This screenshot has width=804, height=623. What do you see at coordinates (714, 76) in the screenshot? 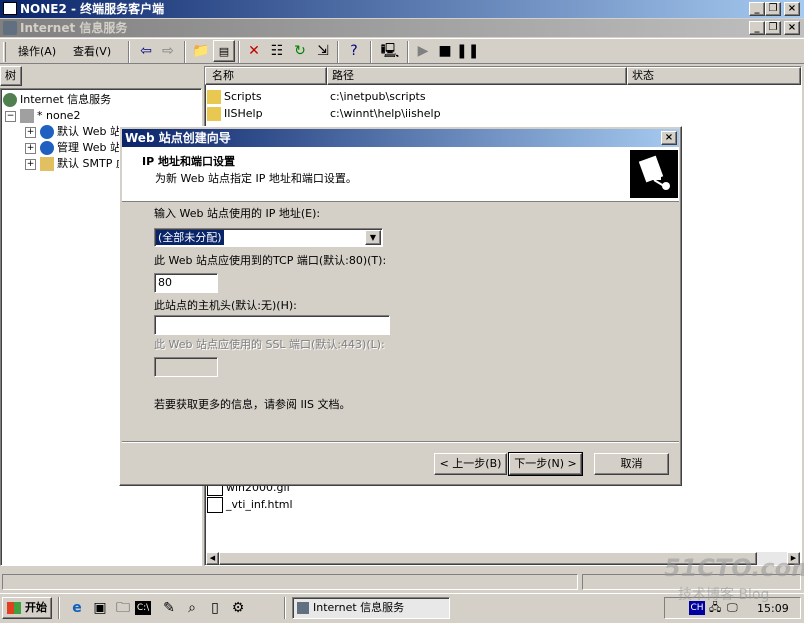
I see `column-header-status: 状态` at bounding box center [714, 76].